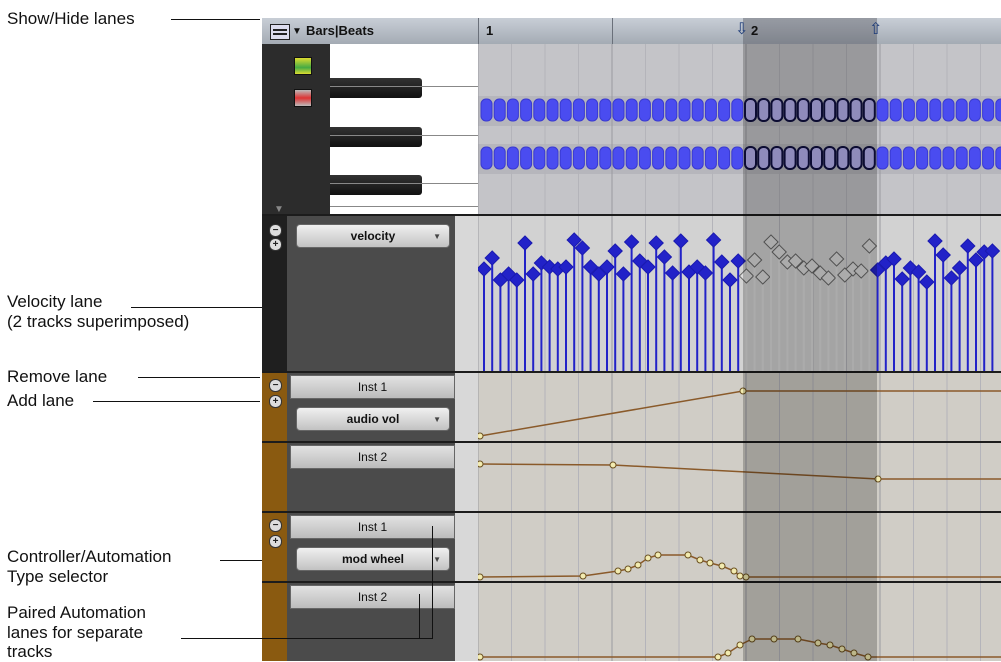 This screenshot has height=662, width=1001. What do you see at coordinates (739, 129) in the screenshot?
I see `note-grid` at bounding box center [739, 129].